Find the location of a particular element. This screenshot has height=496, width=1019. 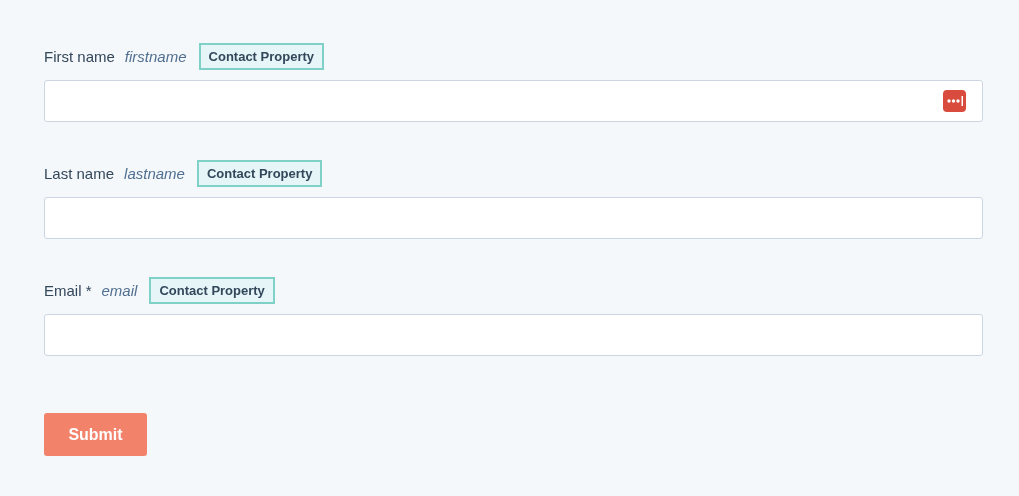

field-label: First name is located at coordinates (79, 56).